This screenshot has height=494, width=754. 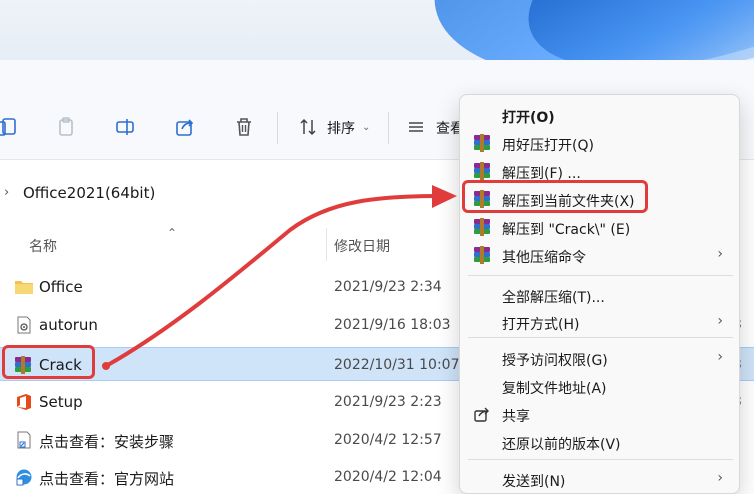 I want to click on file-date: 2021/9/23 2:34, so click(x=388, y=287).